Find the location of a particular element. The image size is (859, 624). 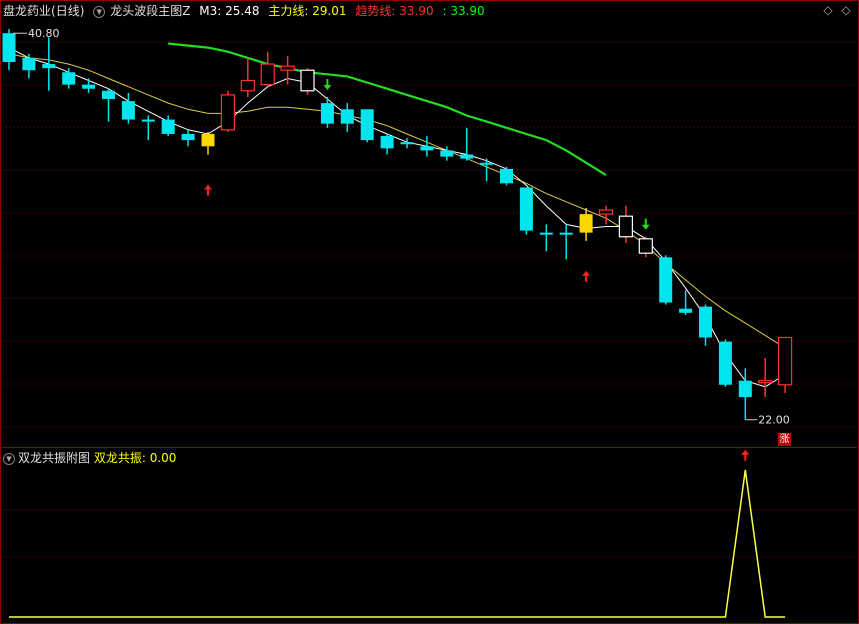

sub-panel-header: ▼ 双龙共振附图 双龙共振: 0.00 is located at coordinates (89, 458).